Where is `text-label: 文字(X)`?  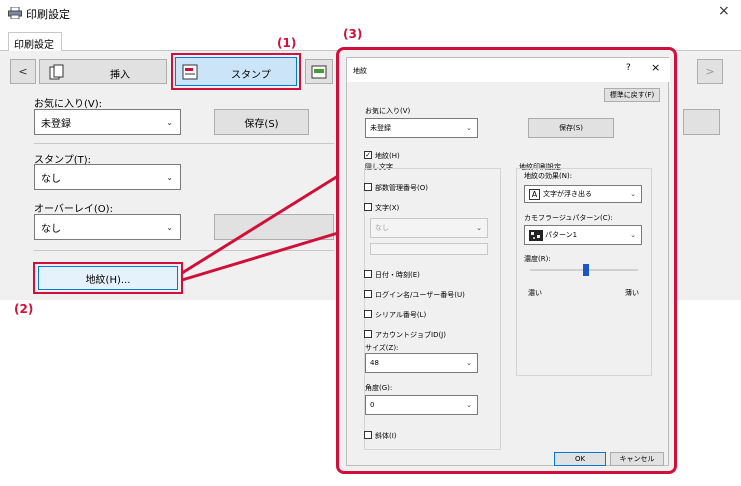
text-label: 文字(X) is located at coordinates (387, 208).